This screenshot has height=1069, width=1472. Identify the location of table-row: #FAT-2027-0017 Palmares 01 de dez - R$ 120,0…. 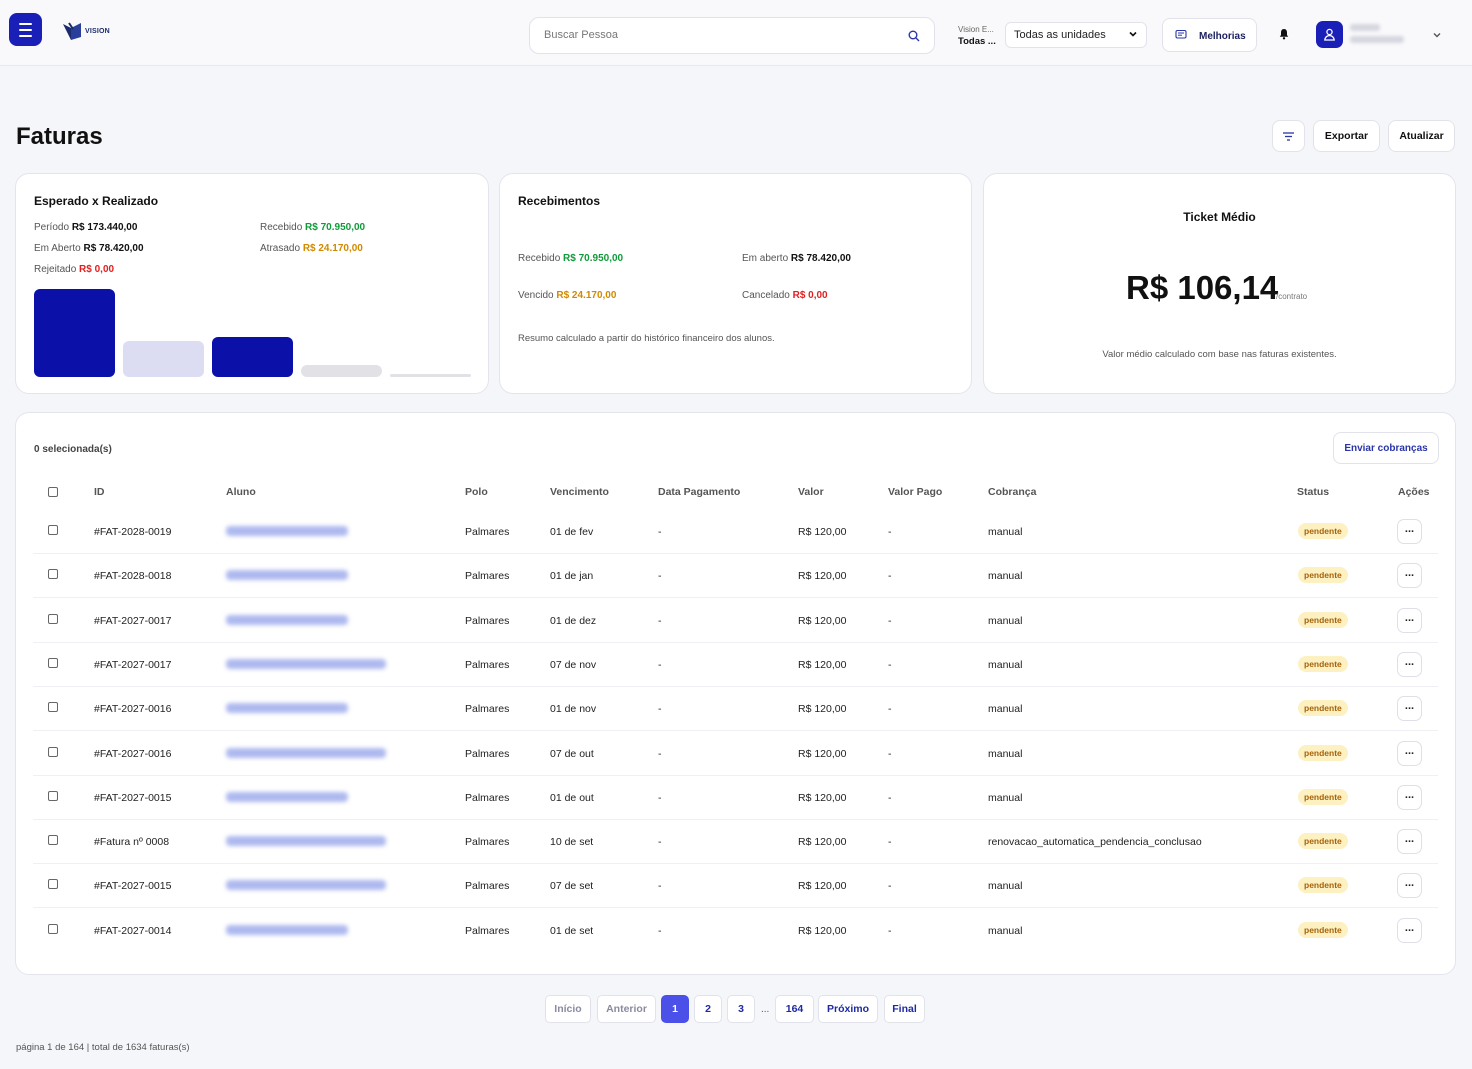
(735, 621).